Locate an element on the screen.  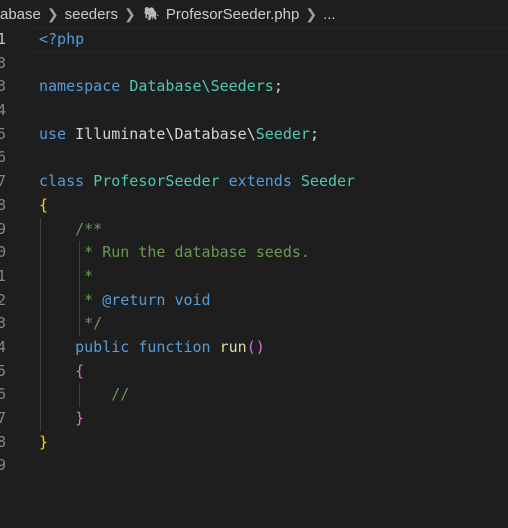
breadcrumb-item-file: ProfesorSeeder.php is located at coordinates (232, 14).